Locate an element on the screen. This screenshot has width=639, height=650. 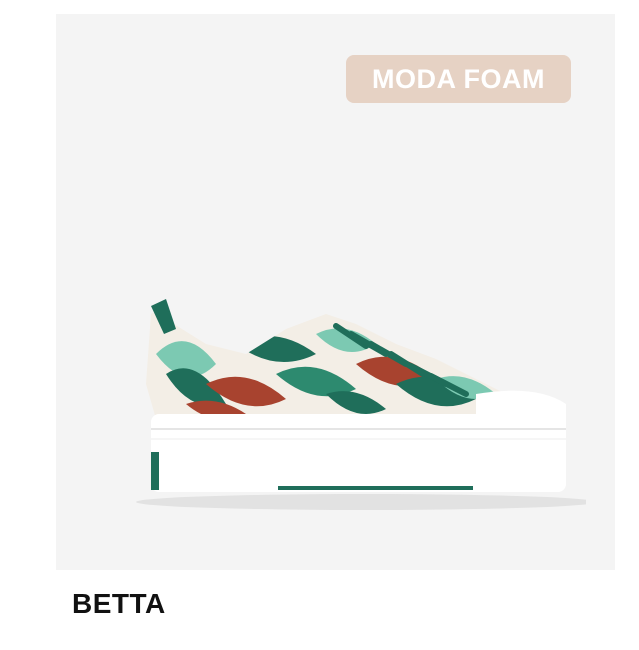
badge-label: MODA FOAM is located at coordinates (458, 78).